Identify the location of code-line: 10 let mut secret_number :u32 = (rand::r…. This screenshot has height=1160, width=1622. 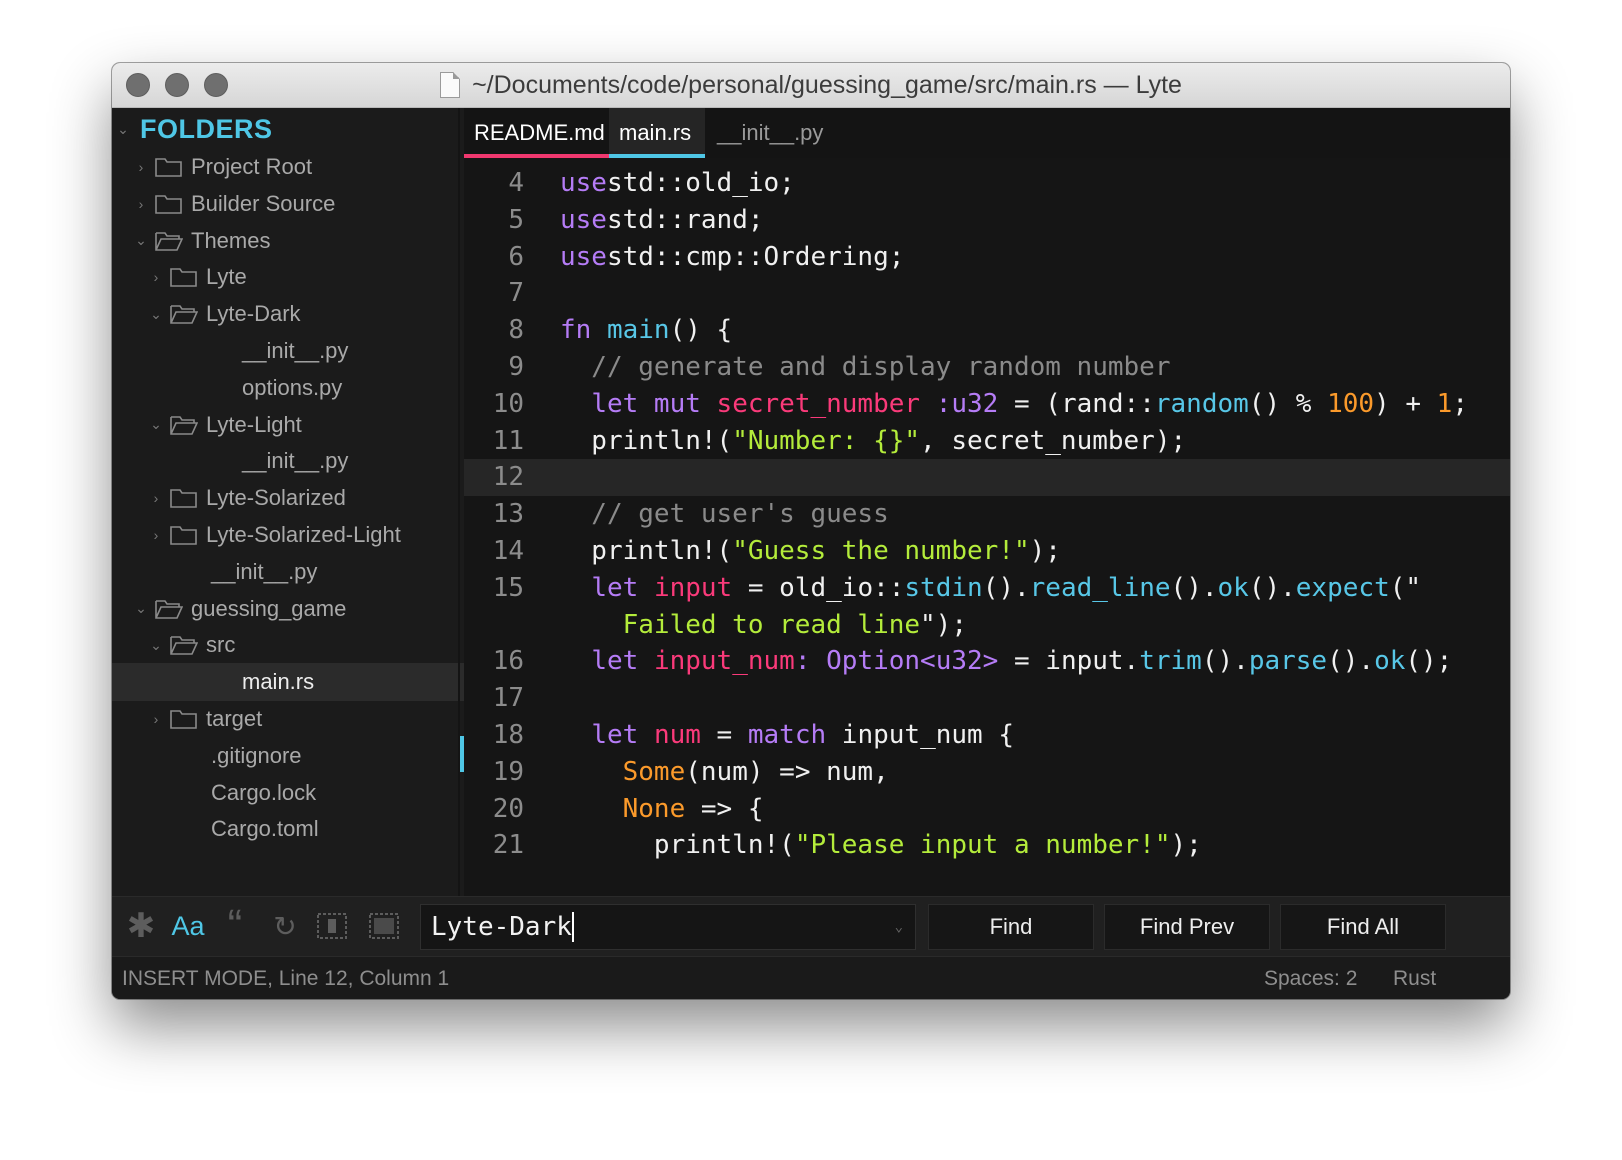
(987, 404).